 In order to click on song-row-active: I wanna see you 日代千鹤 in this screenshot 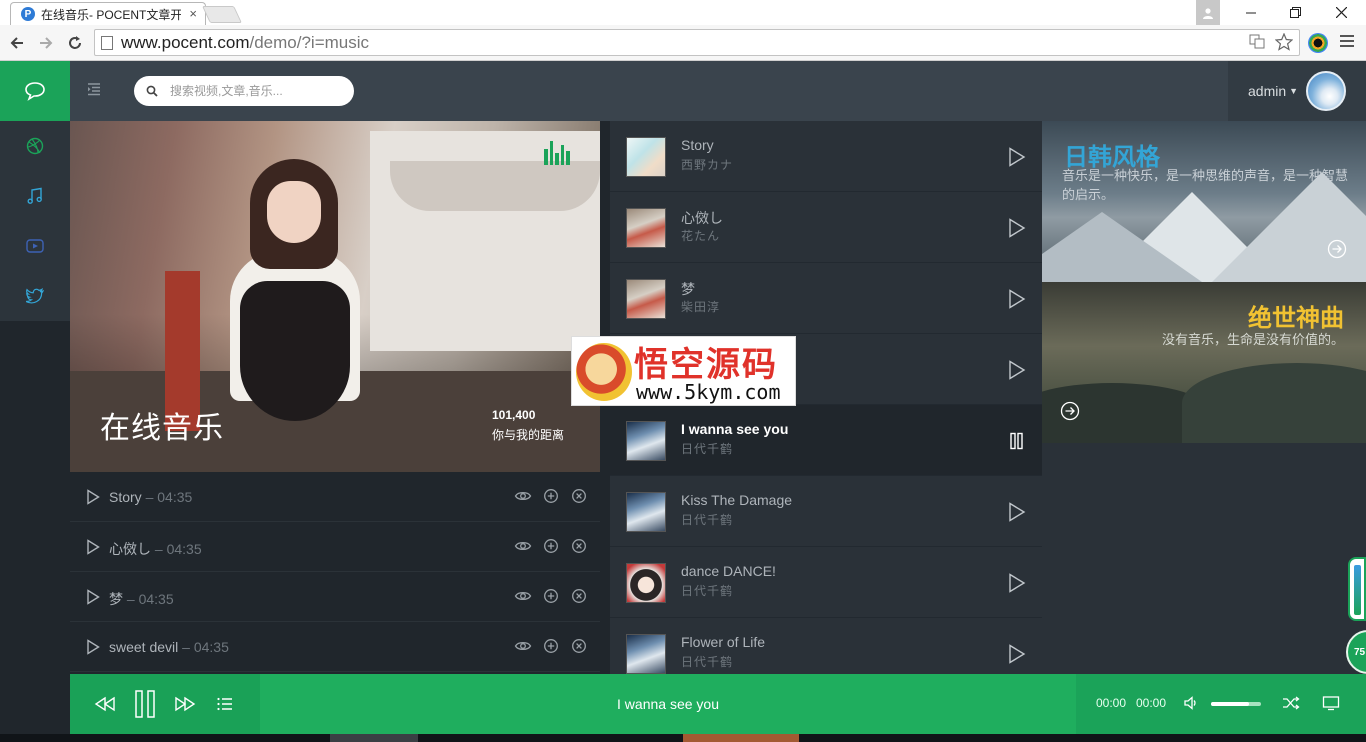, I will do `click(826, 440)`.